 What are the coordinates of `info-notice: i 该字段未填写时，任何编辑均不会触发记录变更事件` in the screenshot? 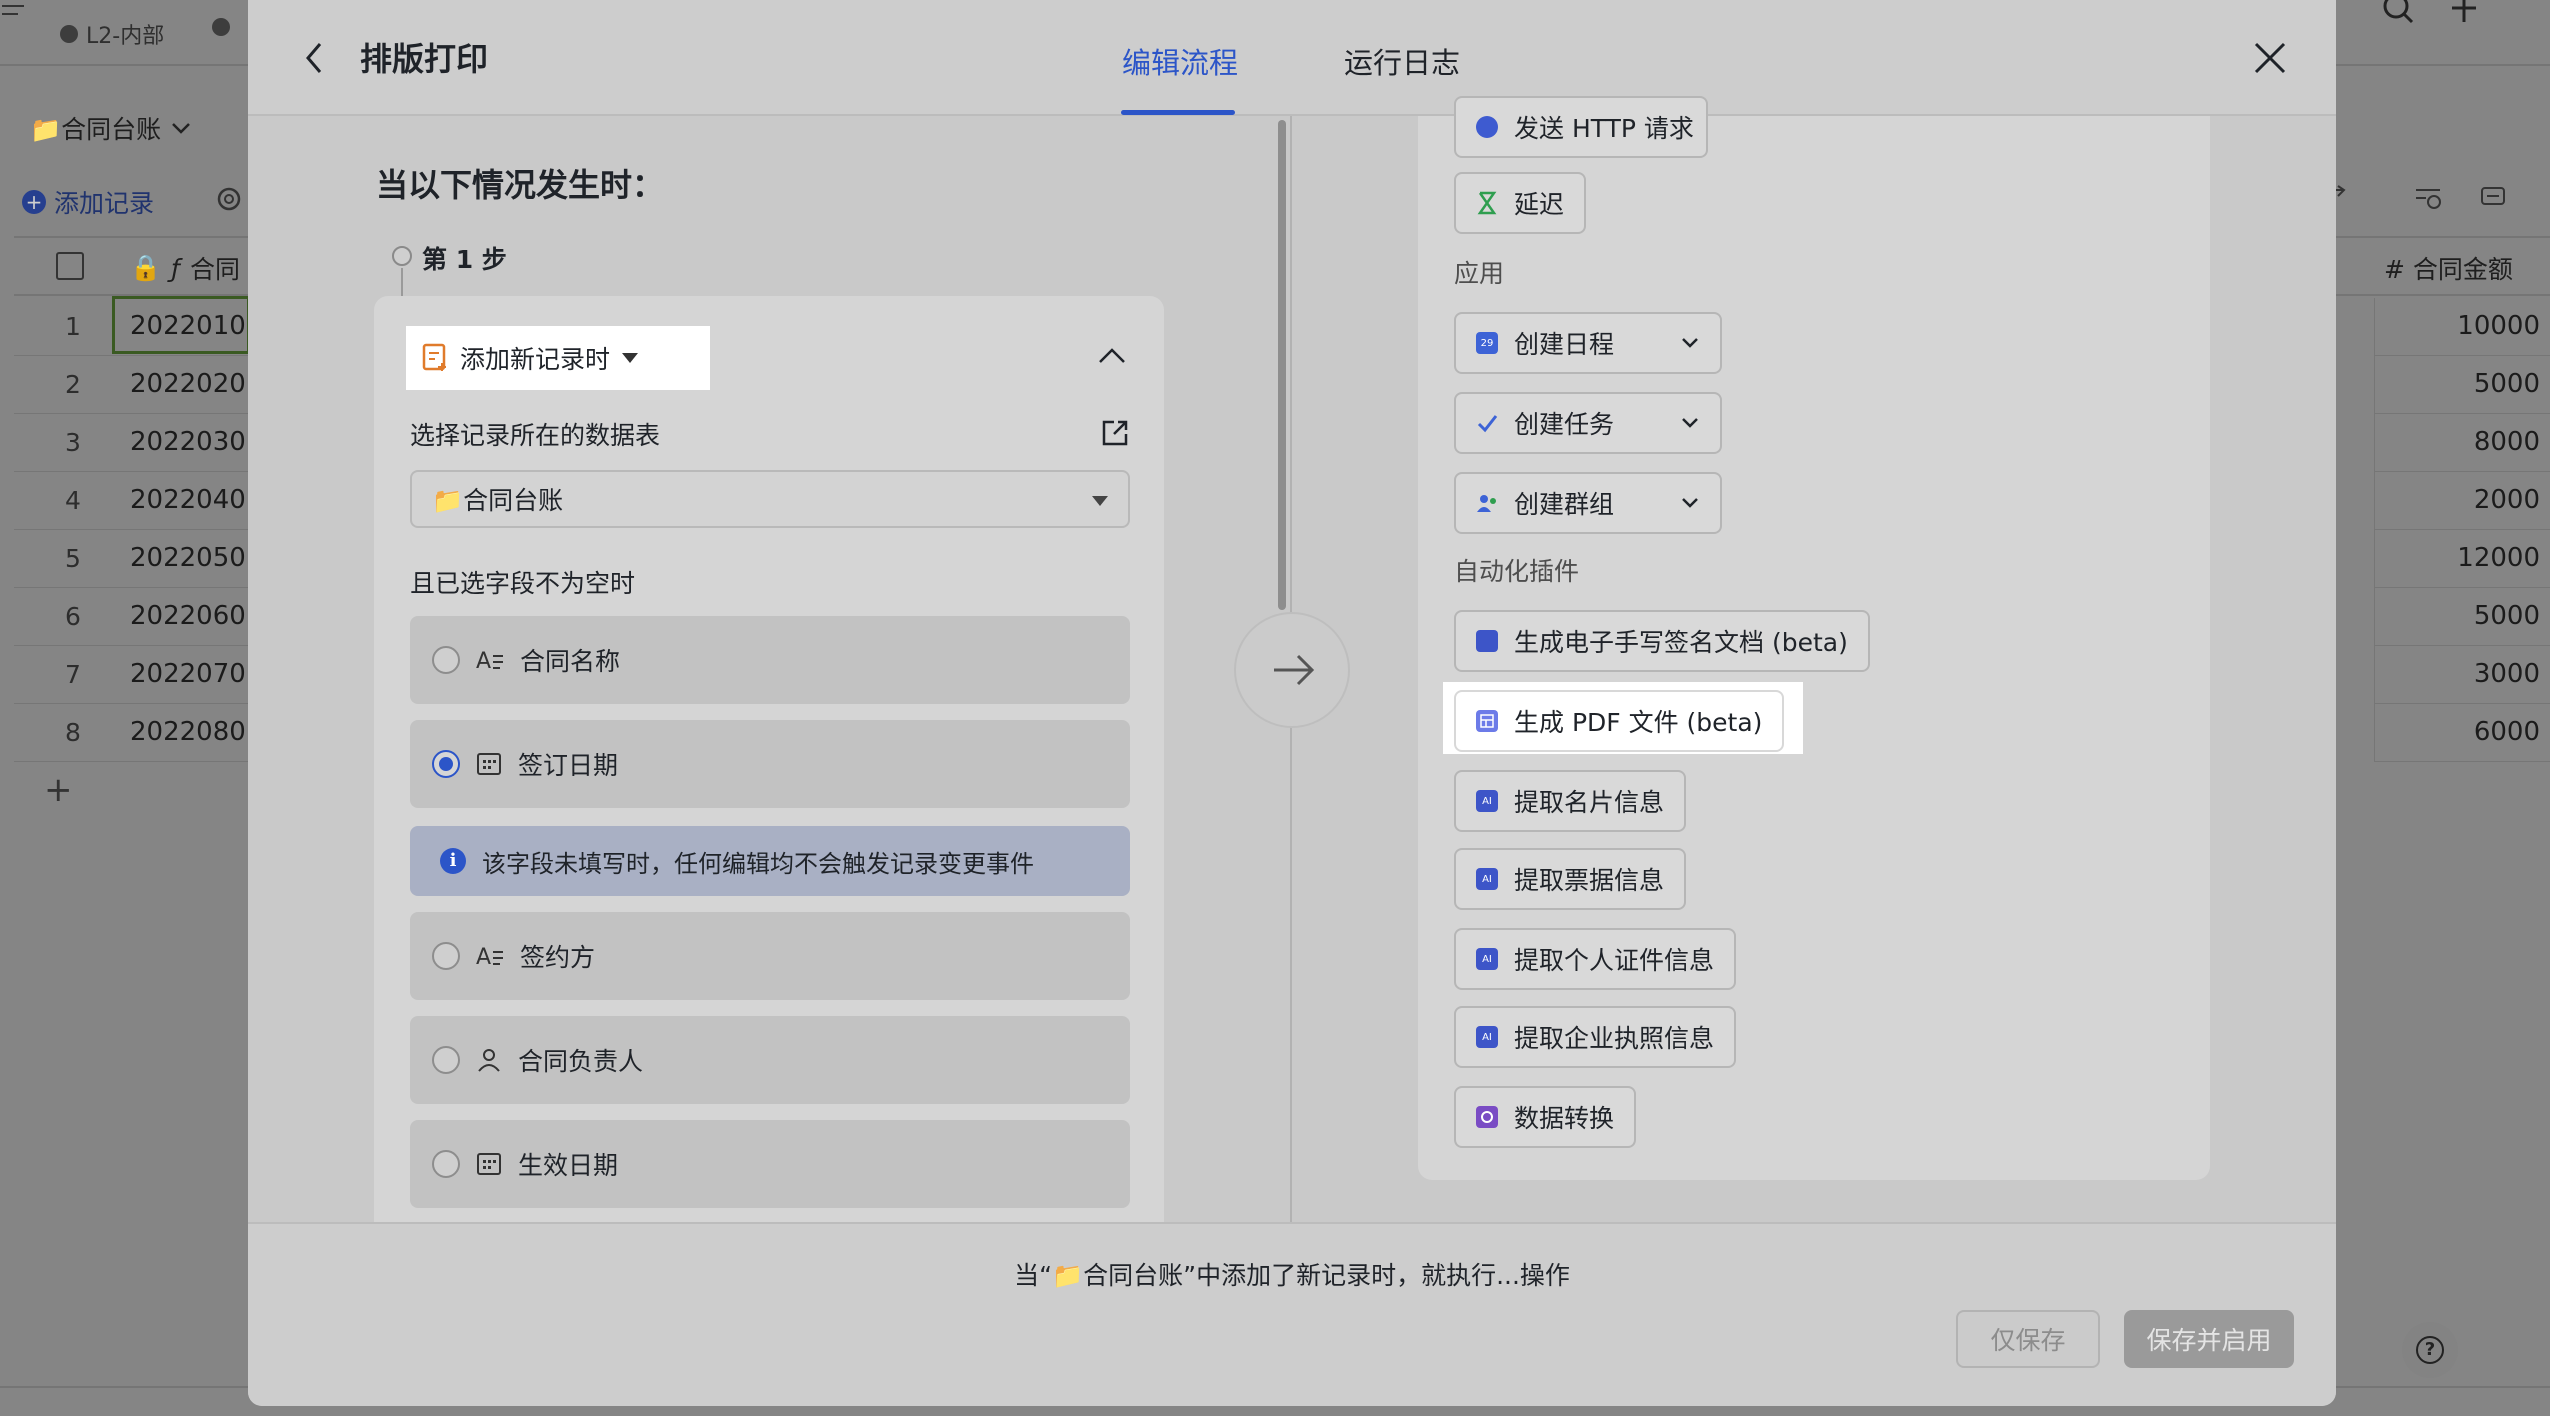 It's located at (770, 861).